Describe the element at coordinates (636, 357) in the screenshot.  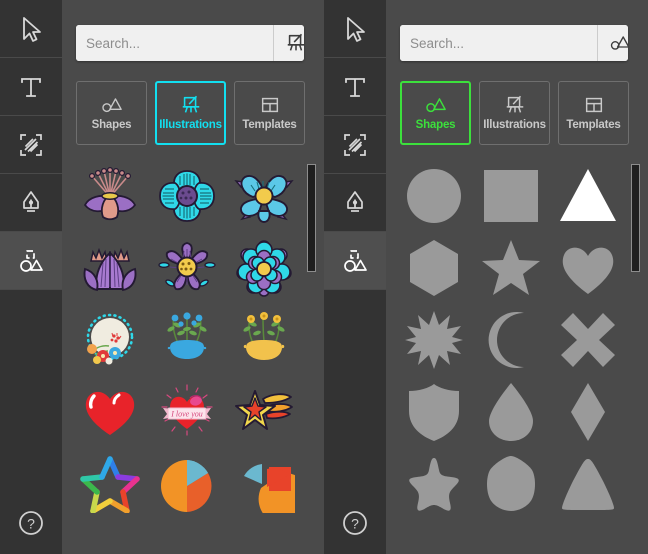
I see `shapes-scrollbar` at that location.